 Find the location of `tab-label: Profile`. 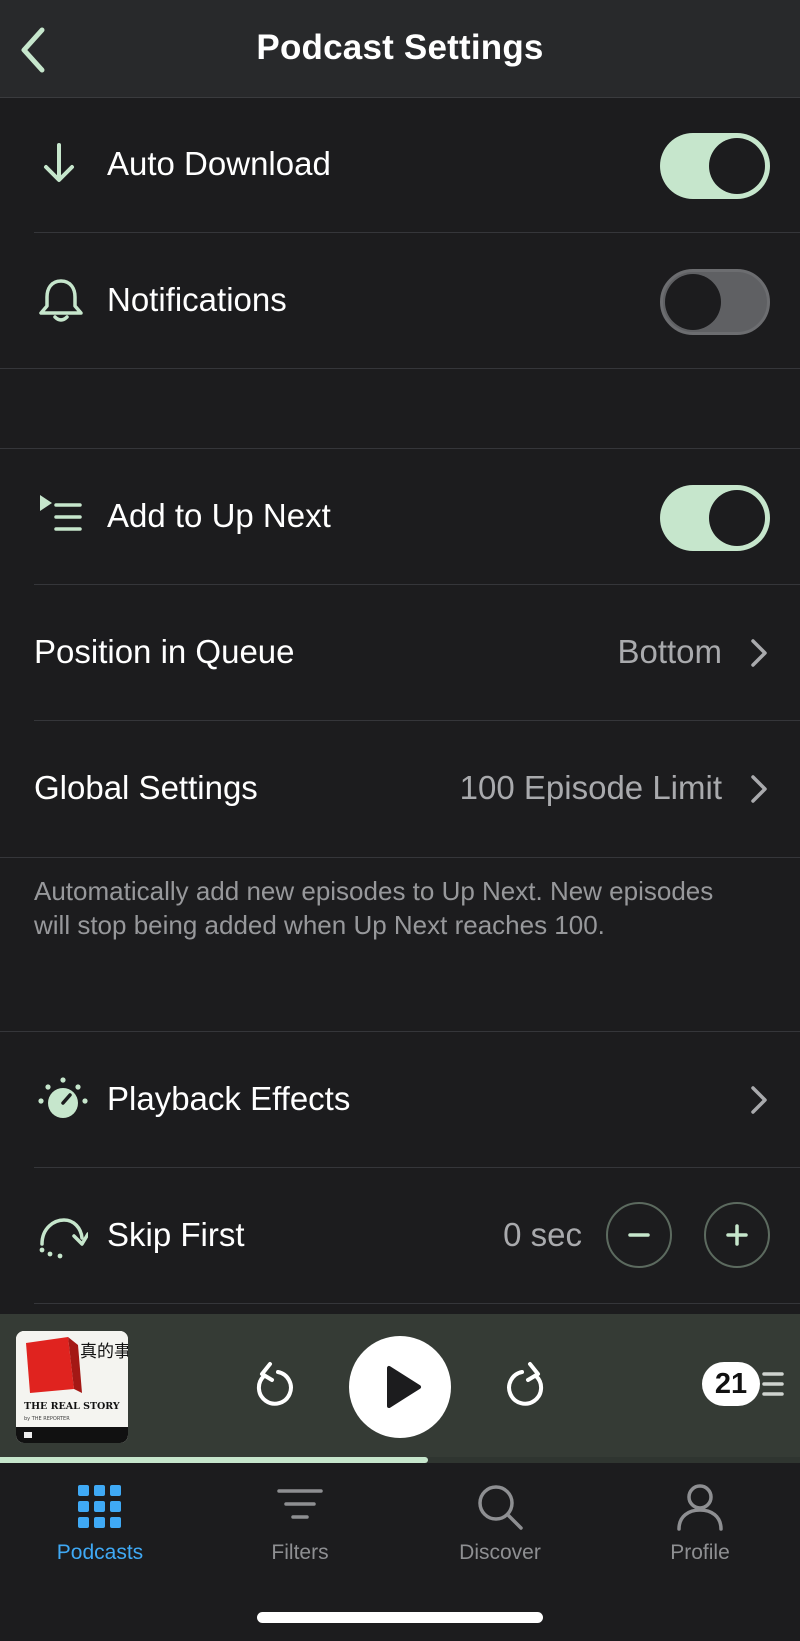

tab-label: Profile is located at coordinates (700, 1552).